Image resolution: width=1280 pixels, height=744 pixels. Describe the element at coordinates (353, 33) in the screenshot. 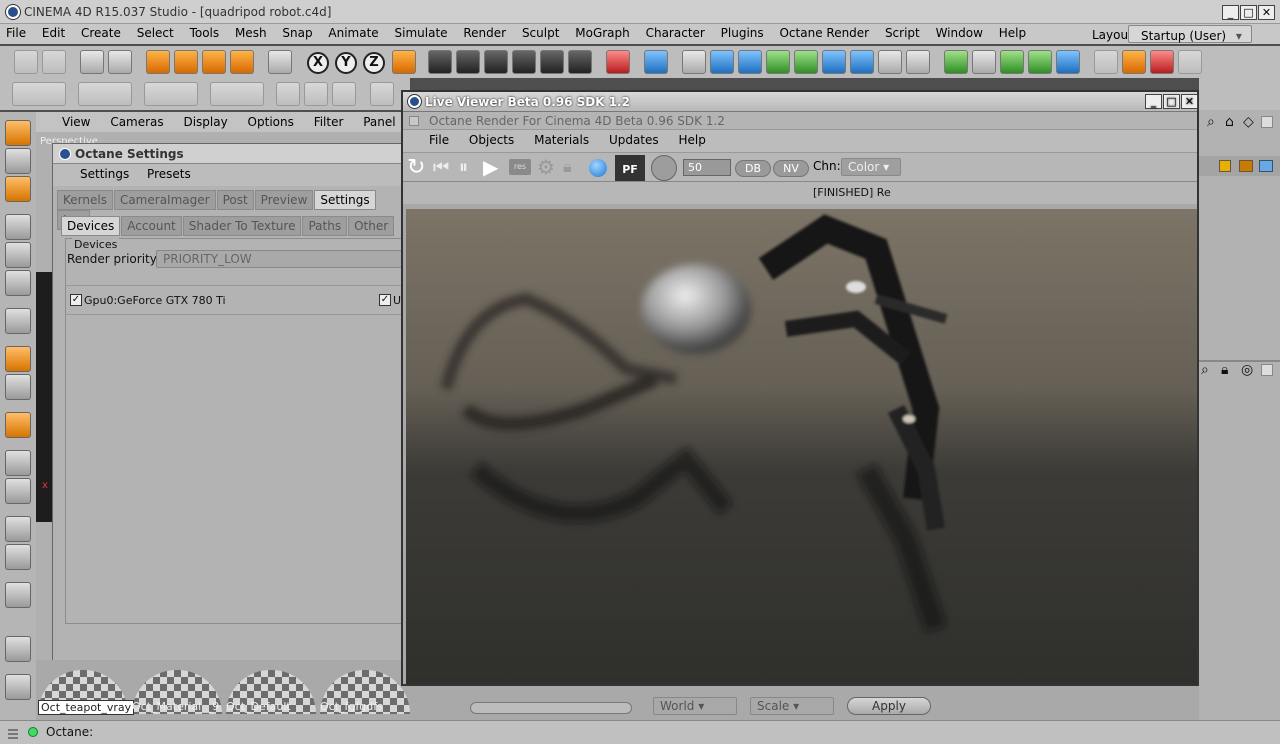

I see `menu-animate: Animate` at that location.